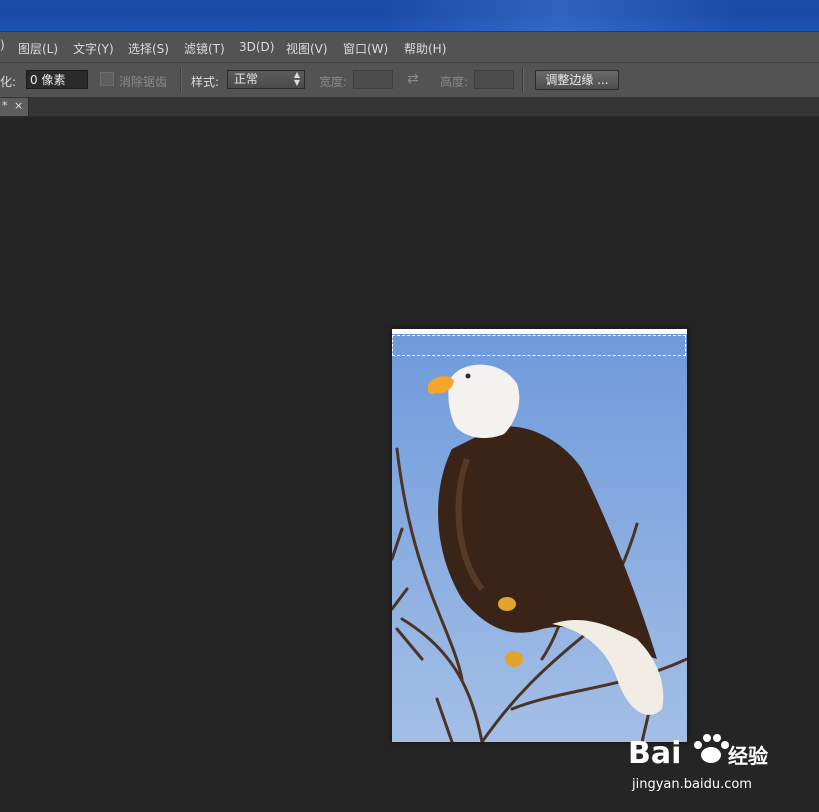 The image size is (819, 812). I want to click on rectangular-selection-marquee, so click(539, 345).